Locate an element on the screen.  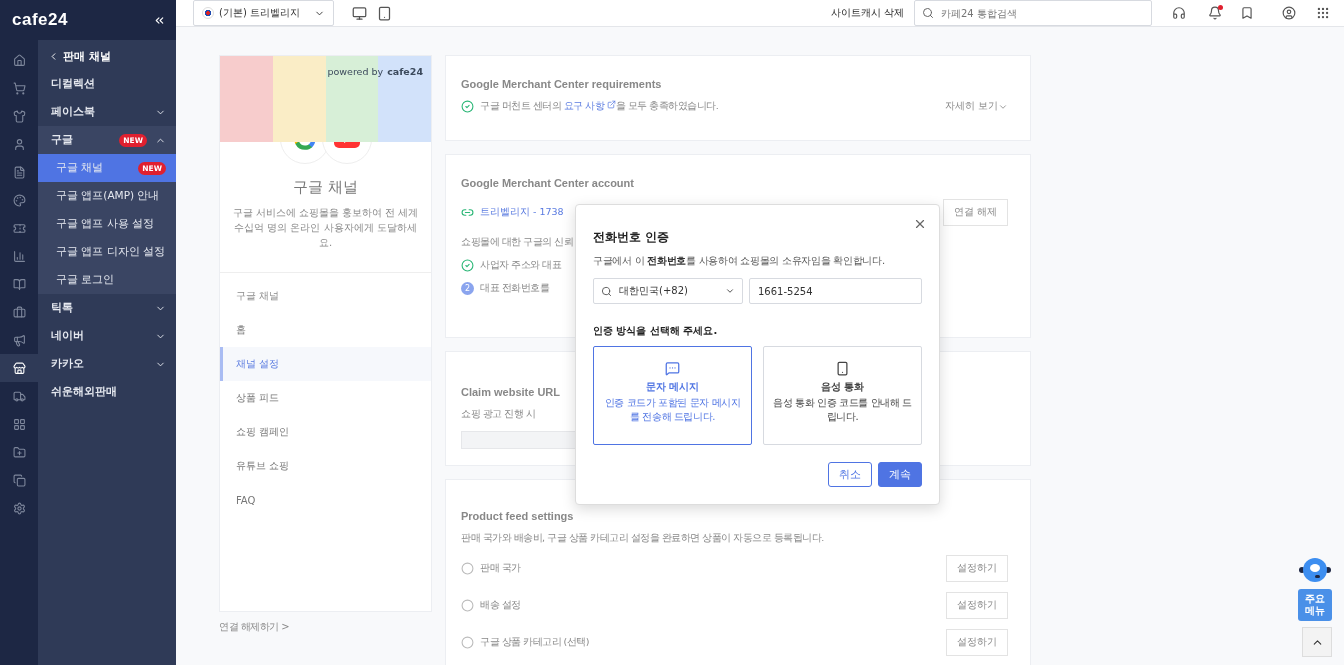
trust-text: 쇼핑몰에 대한 구글의 신뢰 is located at coordinates (517, 242).